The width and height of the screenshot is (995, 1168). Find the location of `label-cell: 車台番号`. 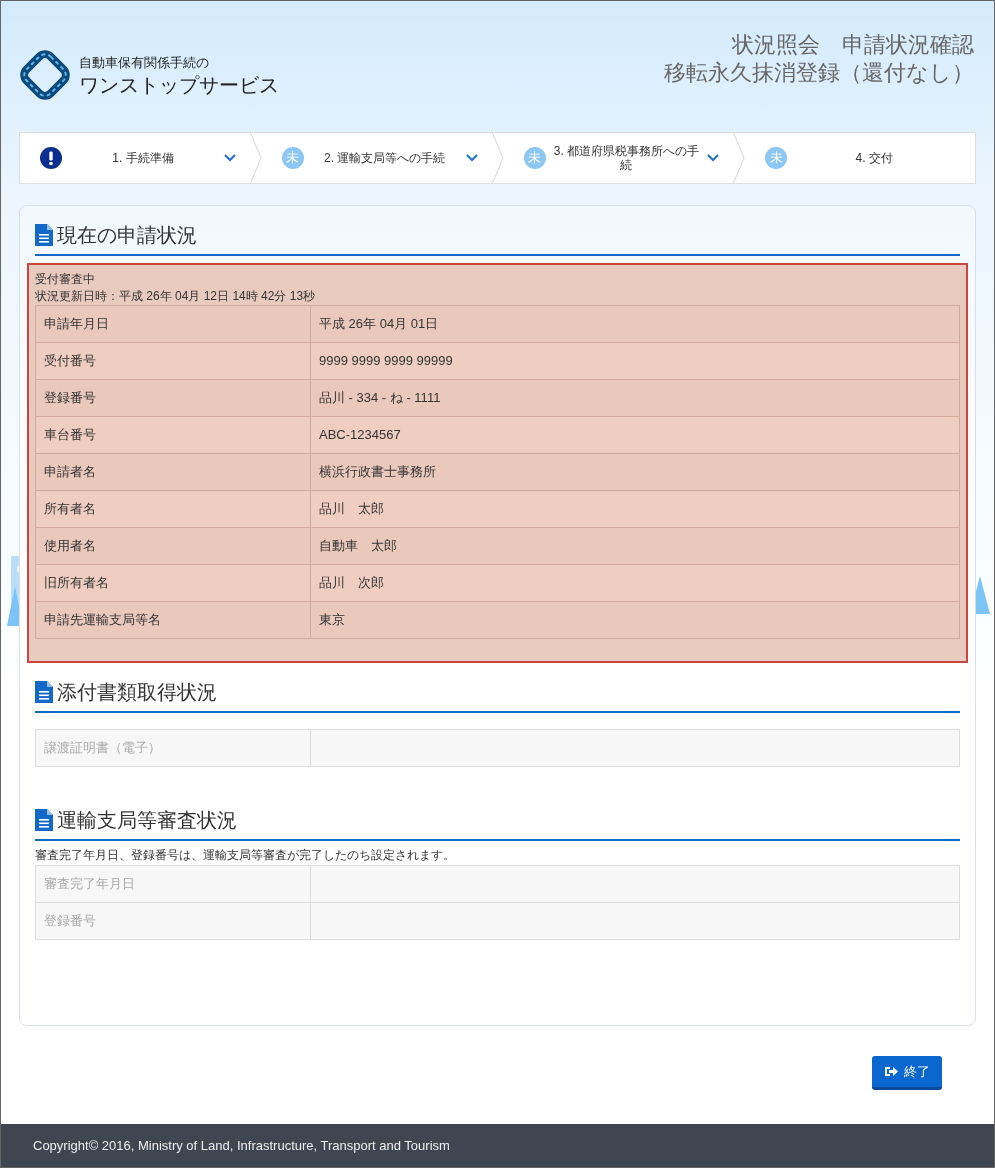

label-cell: 車台番号 is located at coordinates (173, 434).